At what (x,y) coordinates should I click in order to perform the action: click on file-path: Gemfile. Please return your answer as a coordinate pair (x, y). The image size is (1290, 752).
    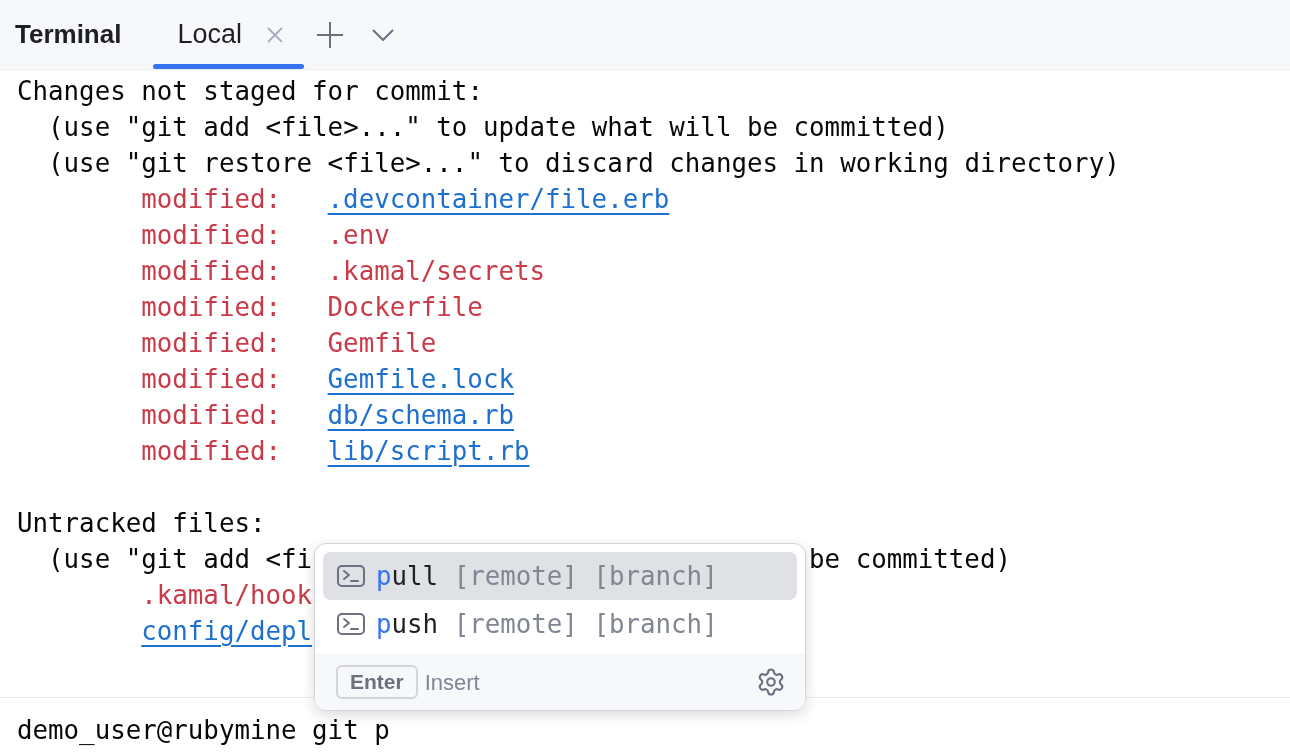
    Looking at the image, I should click on (382, 343).